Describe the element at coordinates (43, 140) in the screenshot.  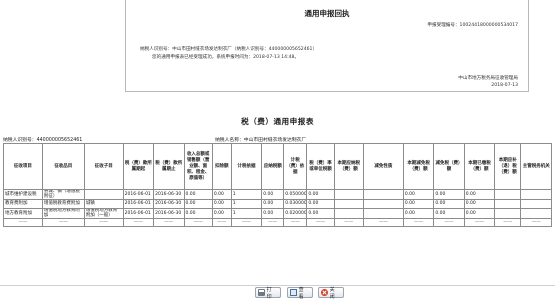
I see `taxpayer-id: 纳税人识别号：440000005652461` at that location.